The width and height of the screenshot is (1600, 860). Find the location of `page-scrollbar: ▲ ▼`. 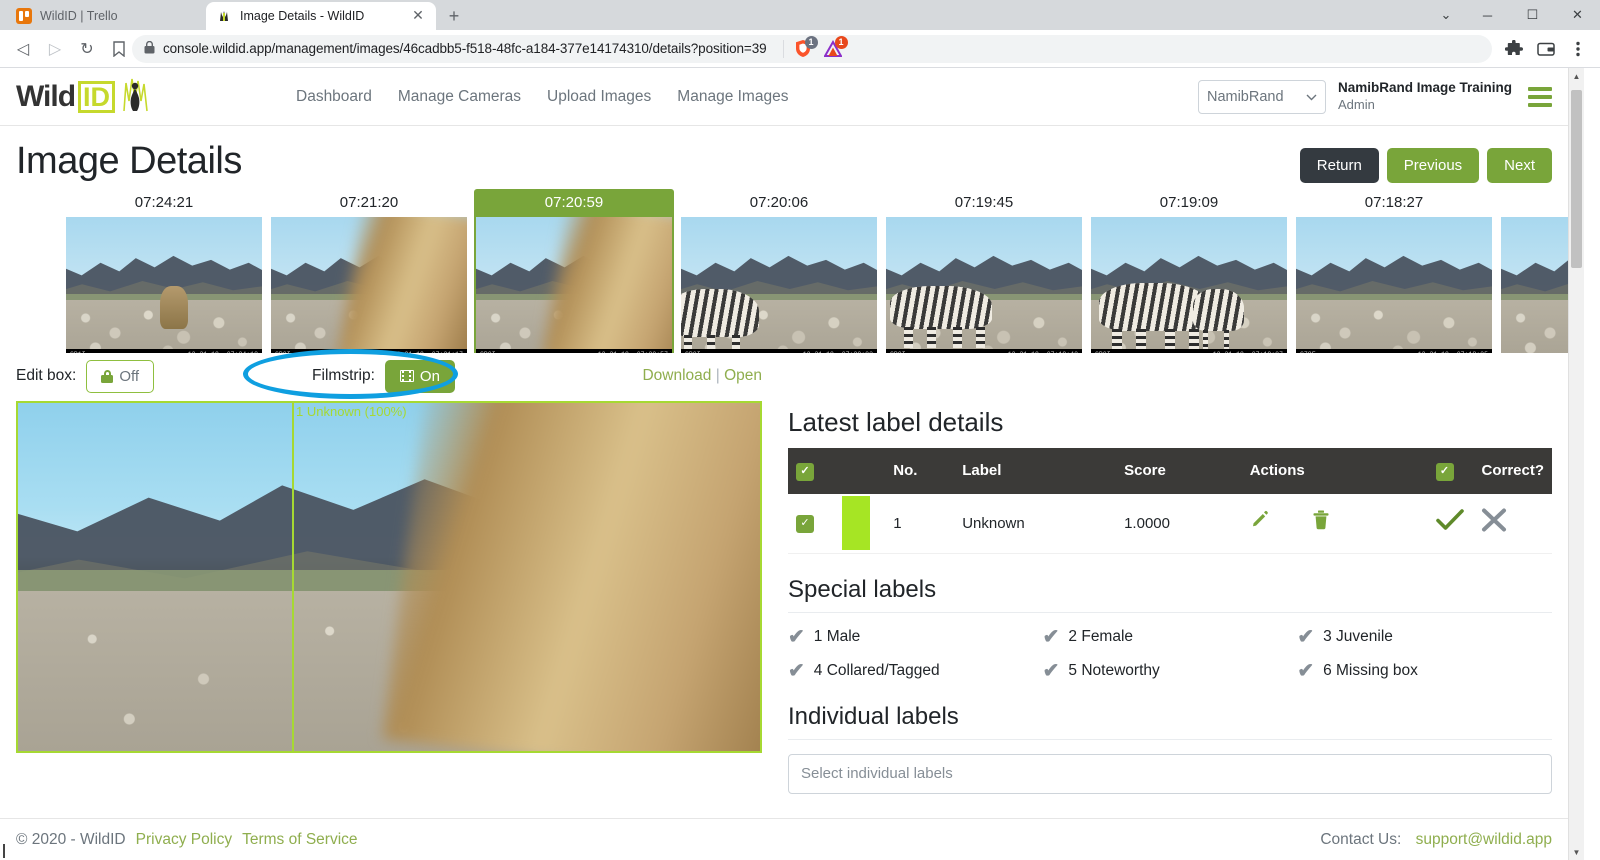

page-scrollbar: ▲ ▼ is located at coordinates (1576, 464).